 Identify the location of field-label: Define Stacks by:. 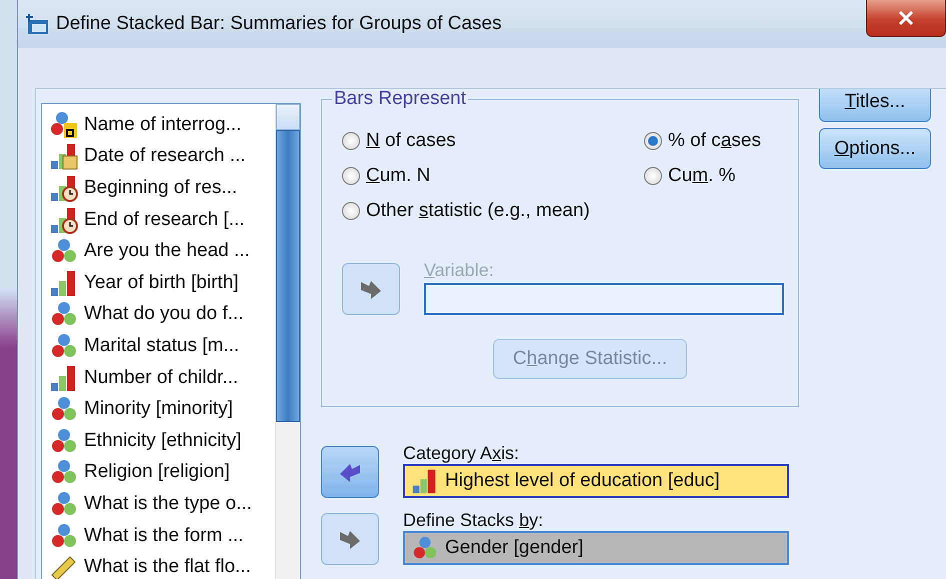
(473, 520).